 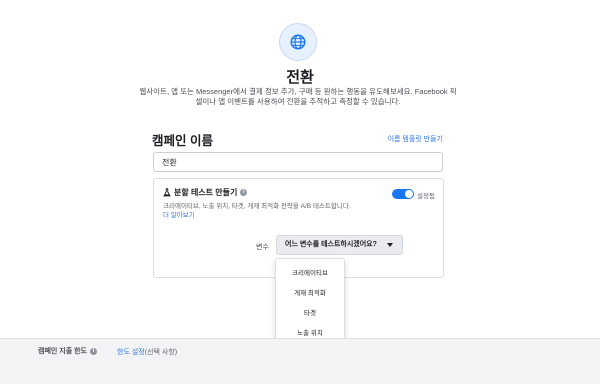 What do you see at coordinates (331, 244) in the screenshot?
I see `variable-select-text: 어느 변수를 테스트하시겠어요?` at bounding box center [331, 244].